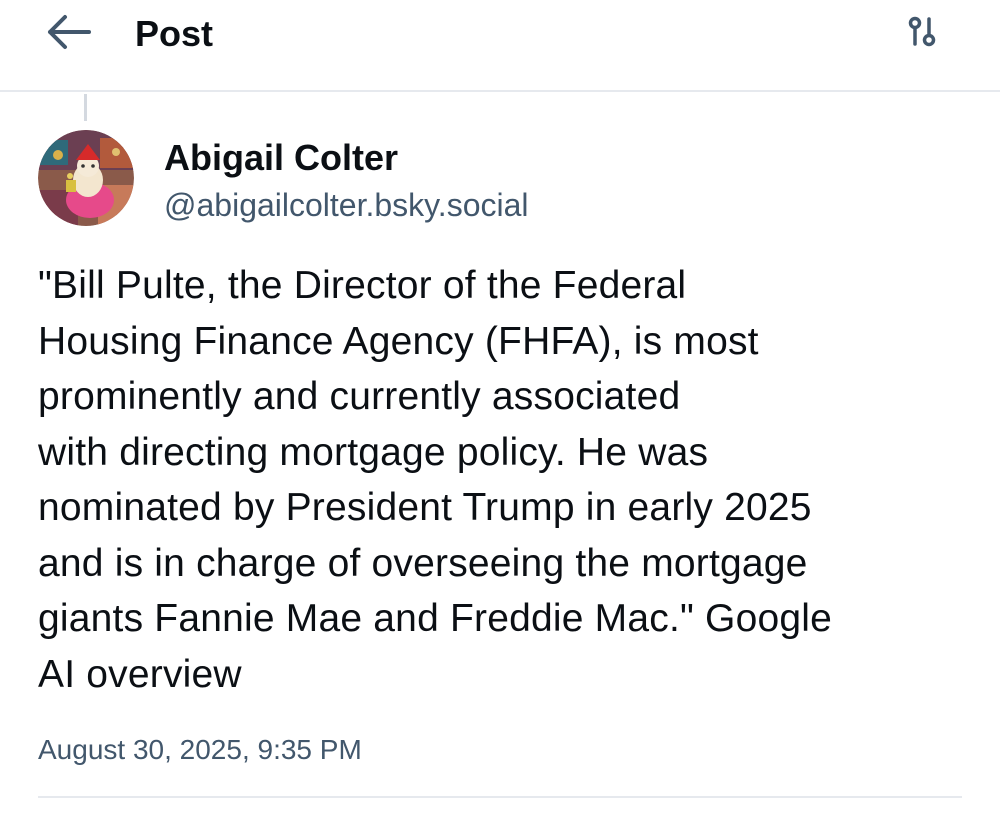 The image size is (1000, 815). What do you see at coordinates (281, 158) in the screenshot?
I see `author-display-name: Abigail Colter` at bounding box center [281, 158].